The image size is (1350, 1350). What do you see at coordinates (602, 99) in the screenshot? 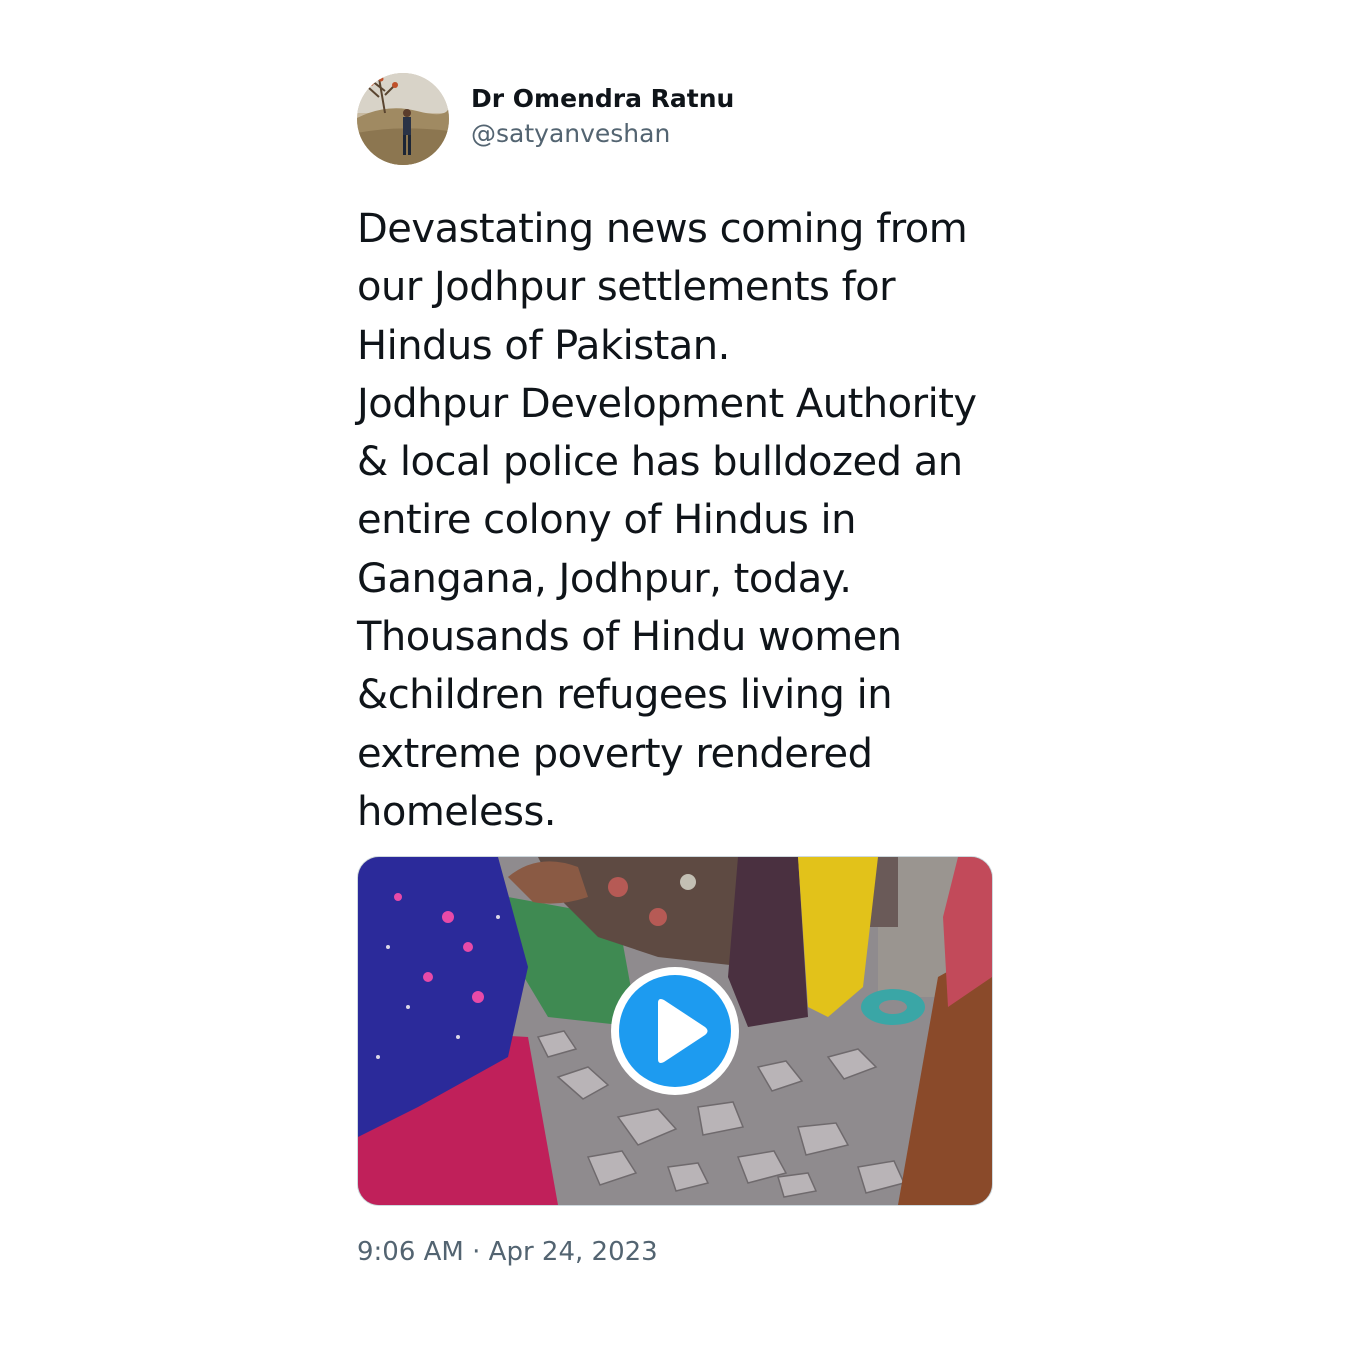
I see `author-display-name: Dr Omendra Ratnu` at bounding box center [602, 99].